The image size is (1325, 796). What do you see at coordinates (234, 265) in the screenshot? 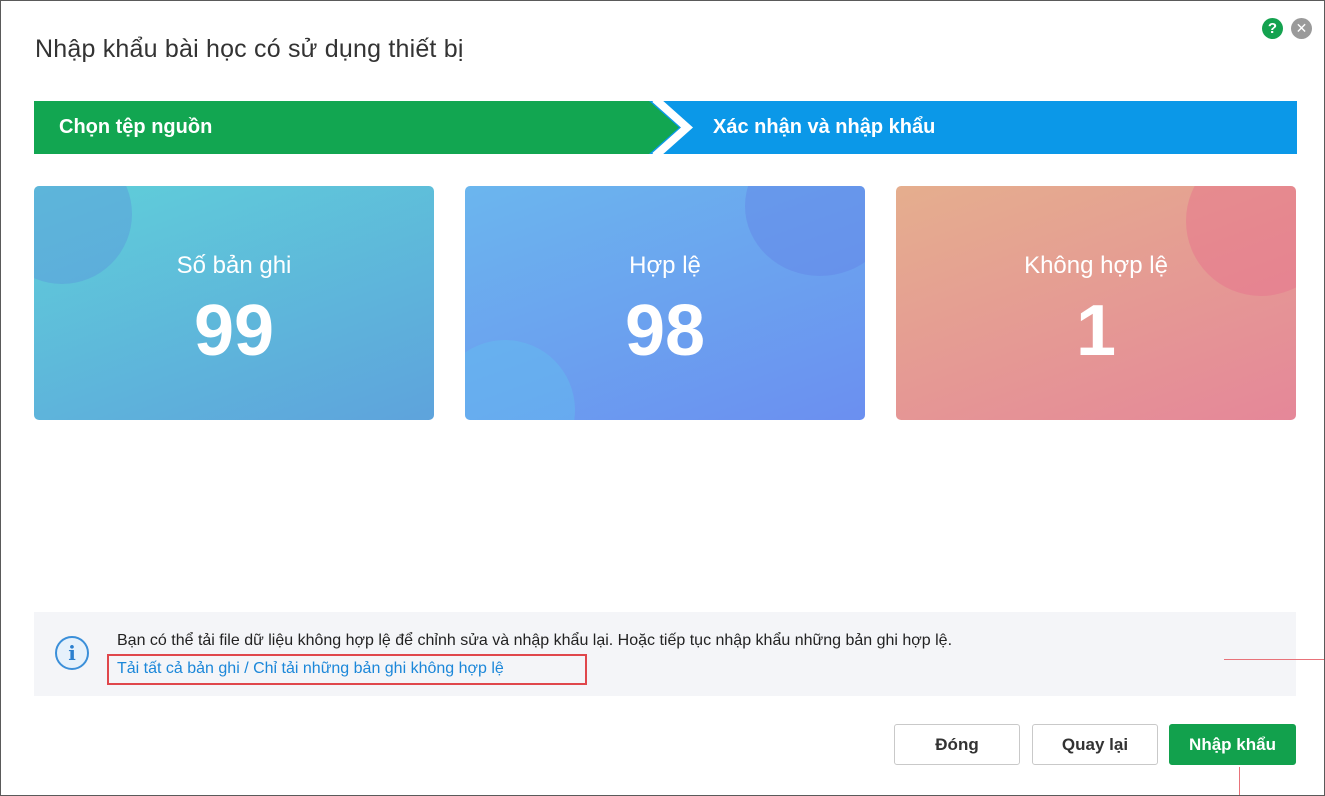
I see `total-records-label: Số bản ghi` at bounding box center [234, 265].